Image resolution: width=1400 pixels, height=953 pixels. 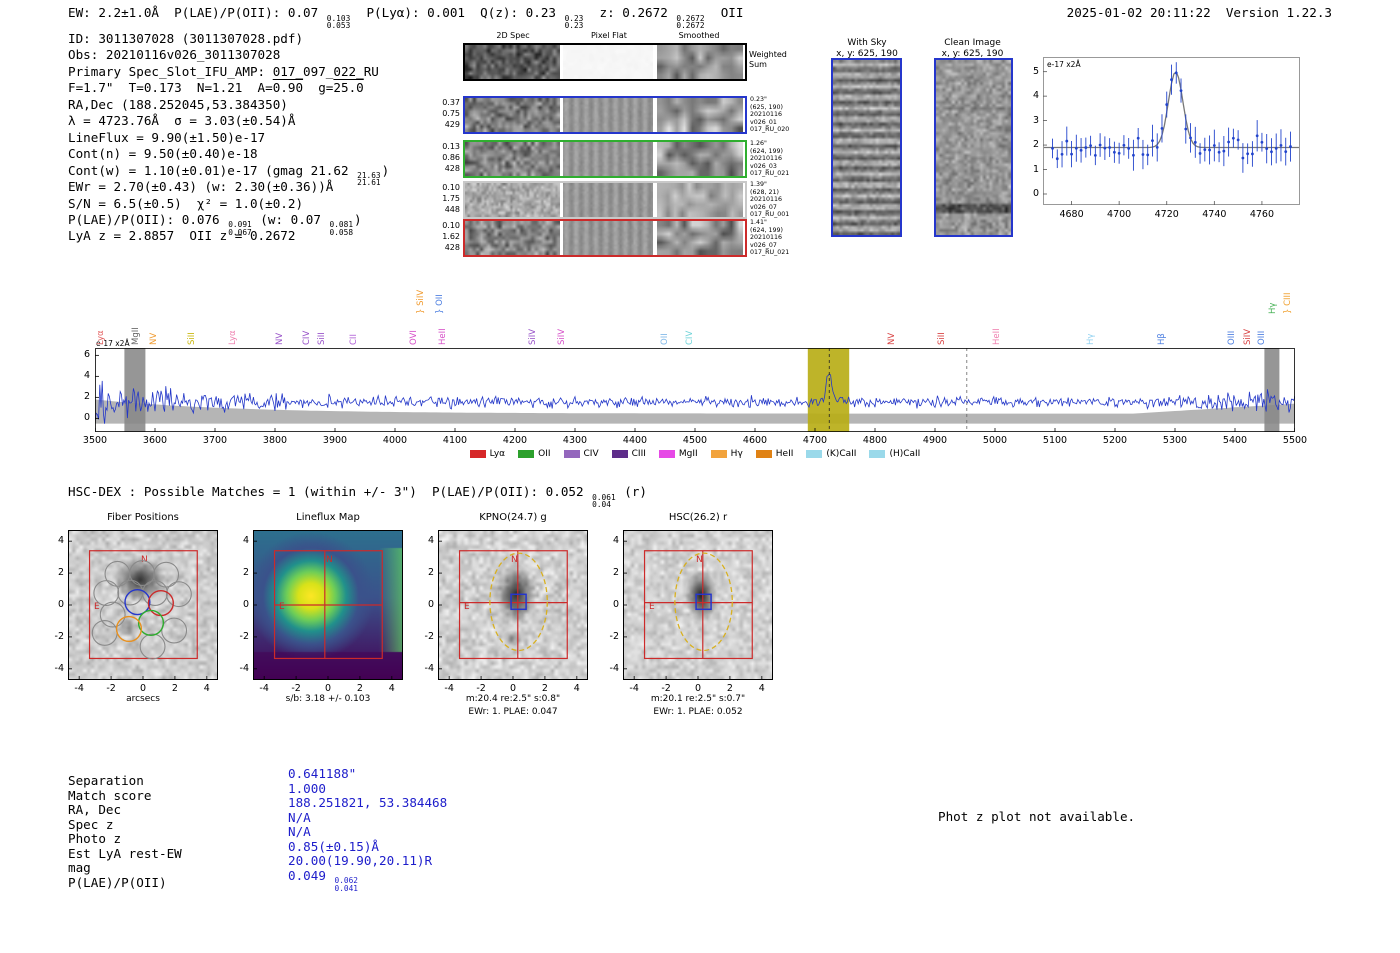 I want to click on text-segment: EW: 2.2±1.0Å P(LAE)/P(OII): 0.07, so click(x=197, y=12).